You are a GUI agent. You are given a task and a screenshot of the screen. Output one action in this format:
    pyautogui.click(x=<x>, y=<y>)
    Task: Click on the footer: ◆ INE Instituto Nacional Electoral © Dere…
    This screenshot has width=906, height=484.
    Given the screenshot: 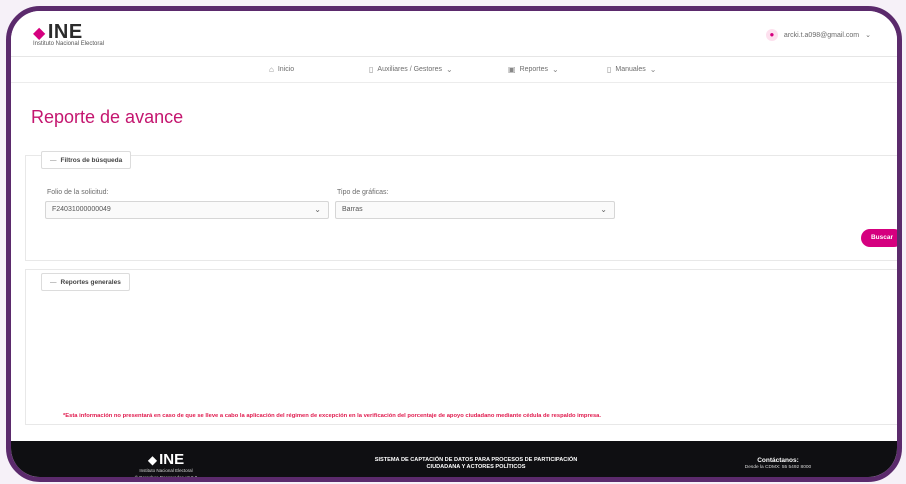 What is the action you would take?
    pyautogui.click(x=454, y=460)
    